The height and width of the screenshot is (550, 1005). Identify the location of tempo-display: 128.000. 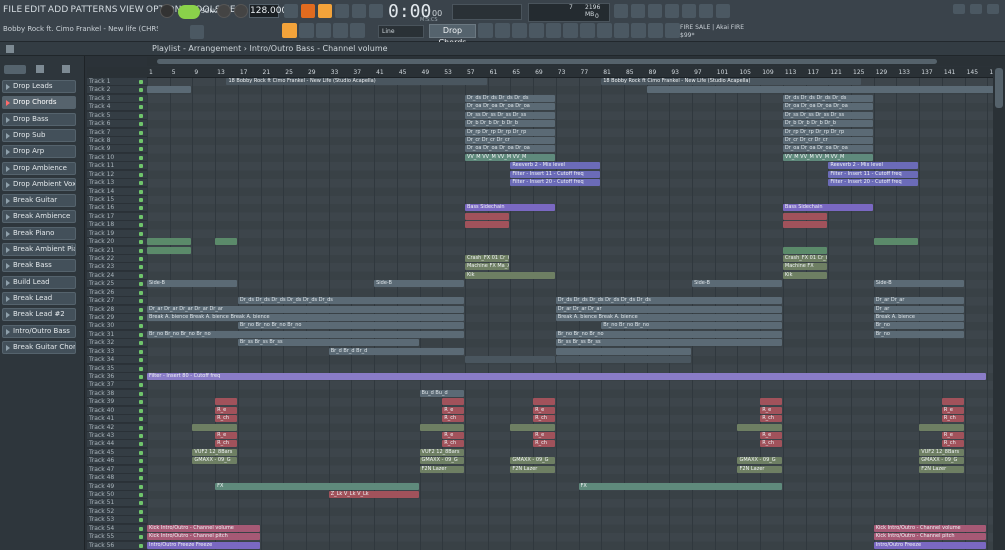
(268, 11).